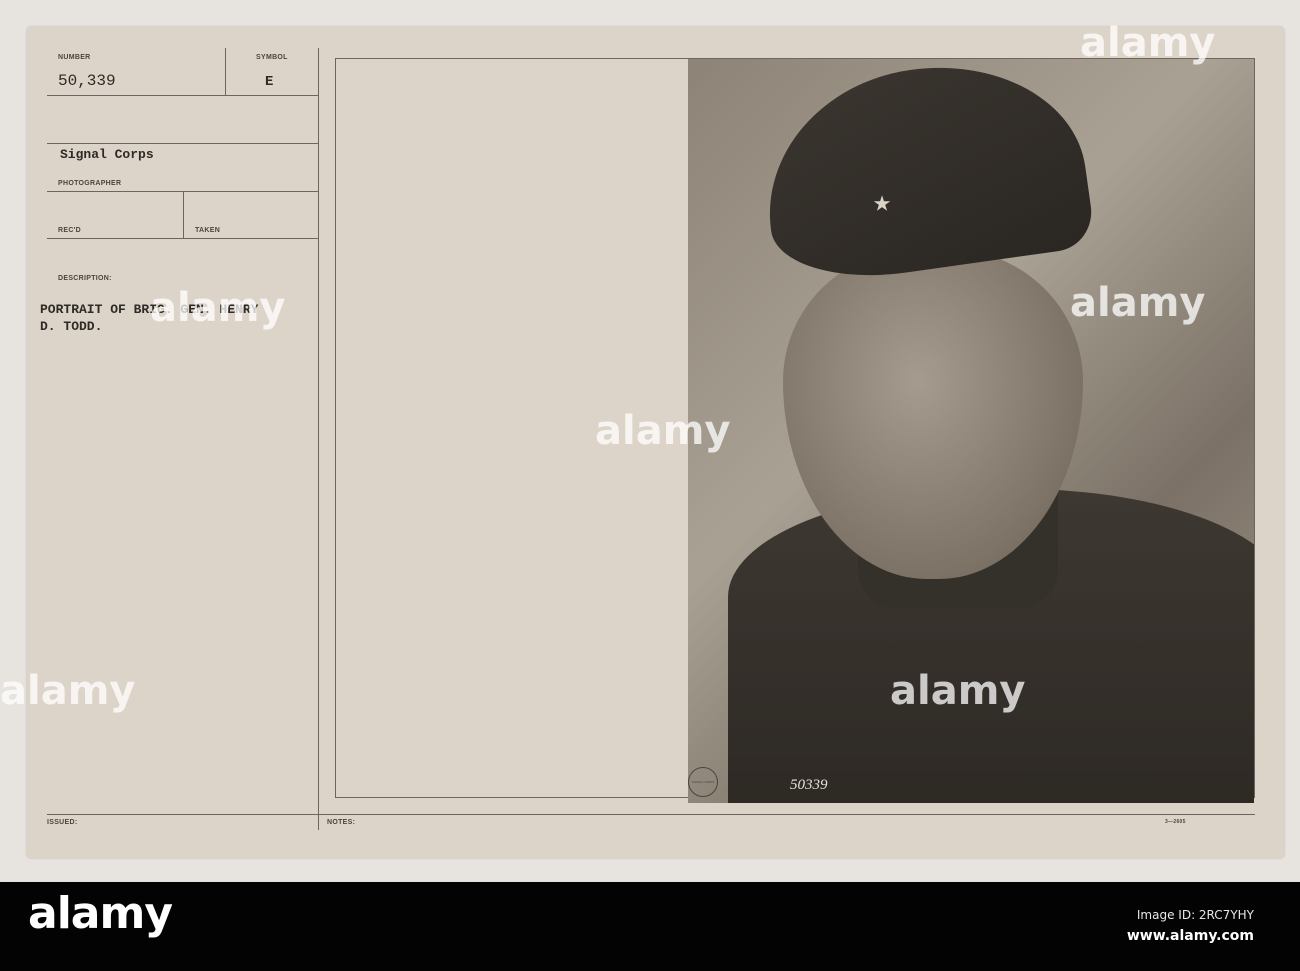 The image size is (1300, 971). What do you see at coordinates (1190, 936) in the screenshot?
I see `site-url: www.alamy.com` at bounding box center [1190, 936].